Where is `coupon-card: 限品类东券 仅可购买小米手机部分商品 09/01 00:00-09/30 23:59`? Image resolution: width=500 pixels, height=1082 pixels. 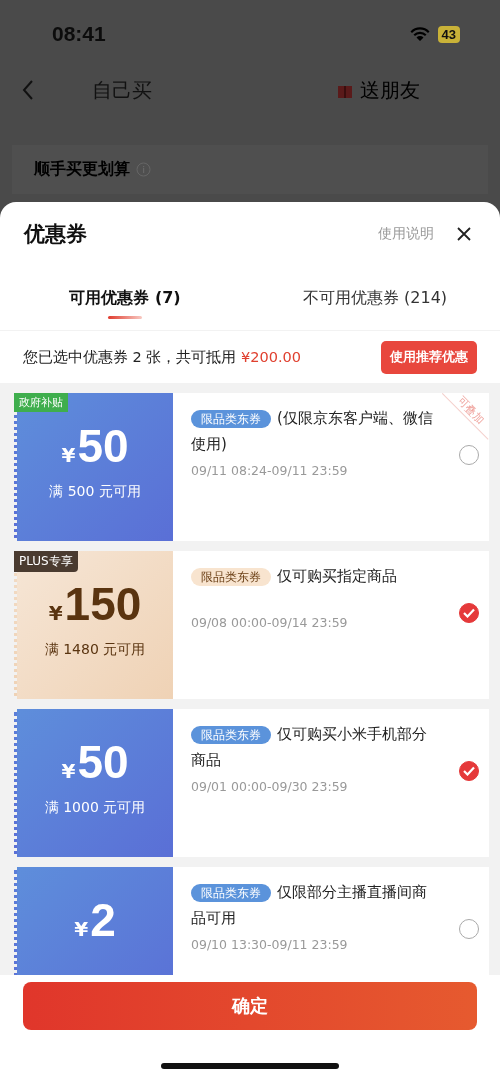
coupon-card: 限品类东券 仅可购买小米手机部分商品 09/01 00:00-09/30 23:59 is located at coordinates (331, 783).